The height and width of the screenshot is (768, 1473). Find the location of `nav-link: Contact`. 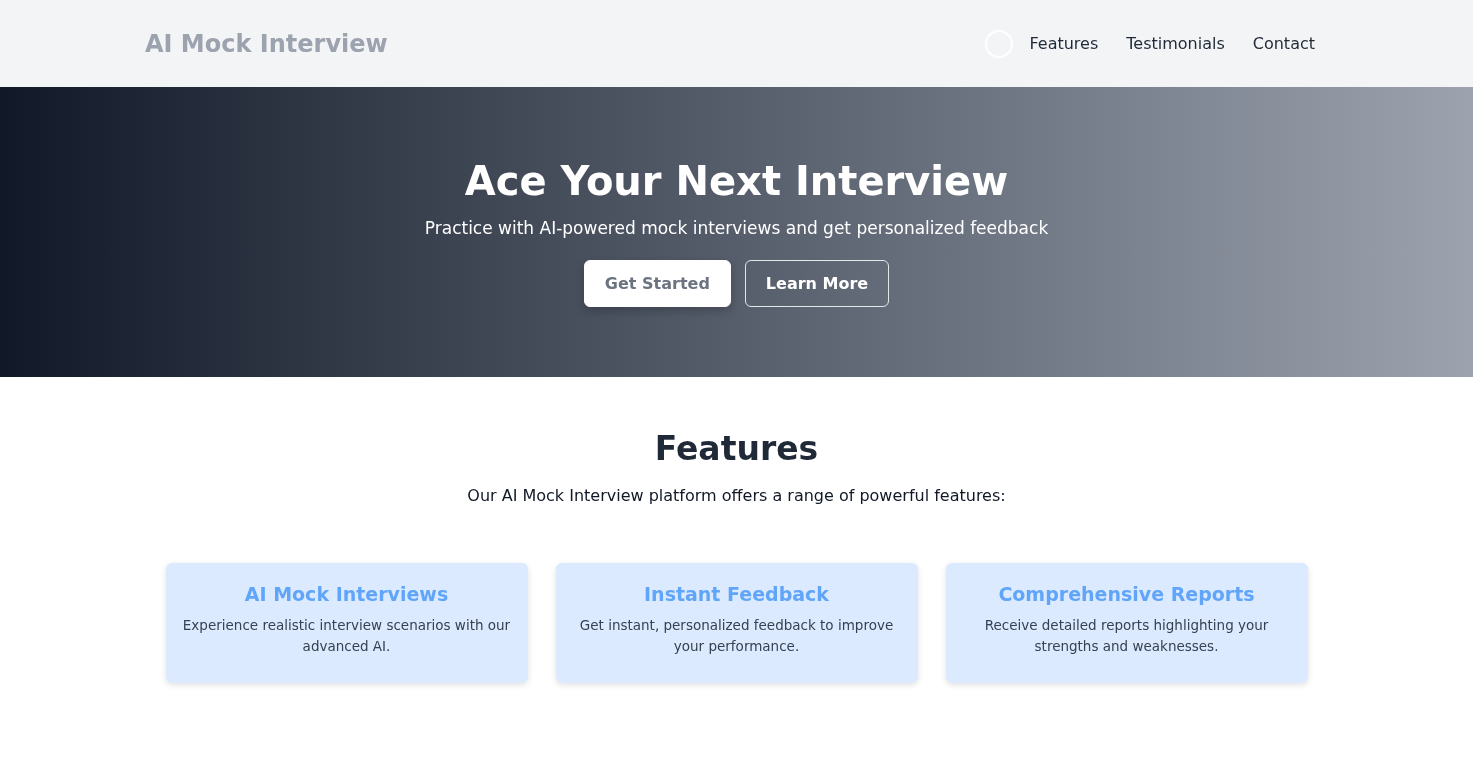

nav-link: Contact is located at coordinates (1283, 43).